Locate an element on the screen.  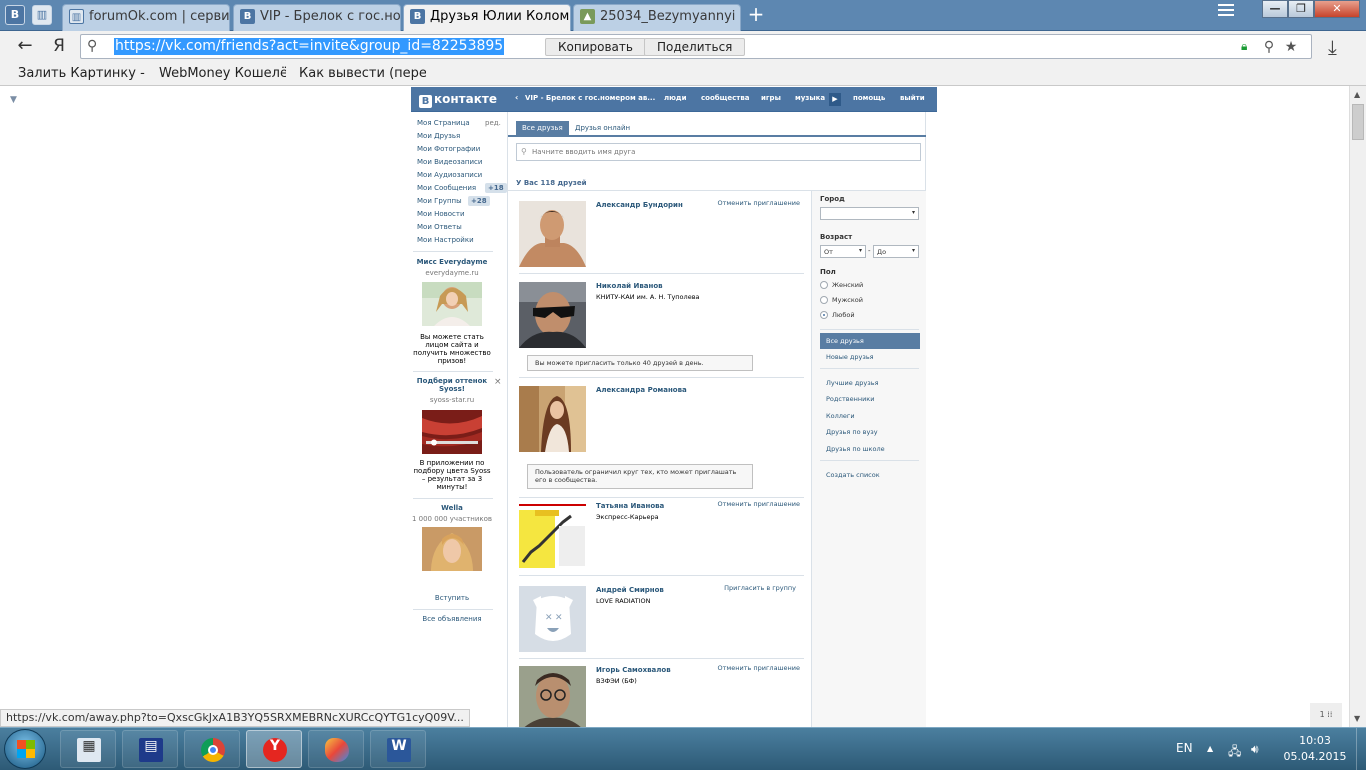
sex-option-label: Любой is located at coordinates (843, 315).